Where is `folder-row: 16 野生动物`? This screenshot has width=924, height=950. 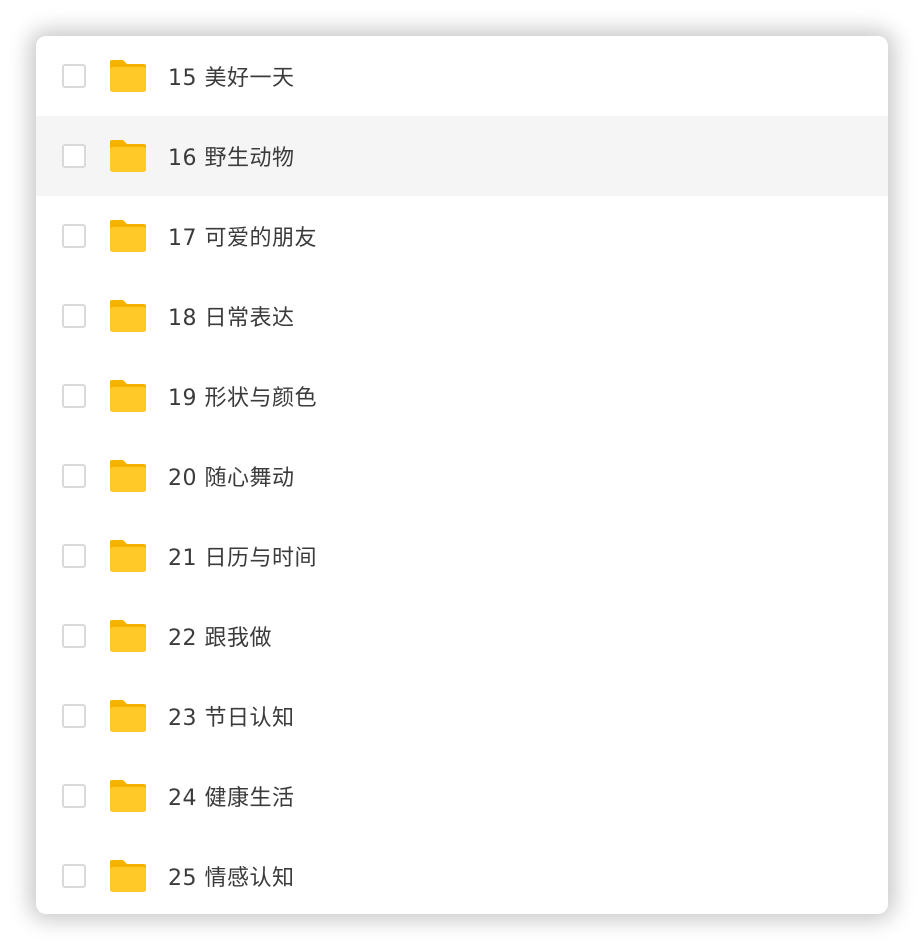 folder-row: 16 野生动物 is located at coordinates (462, 156).